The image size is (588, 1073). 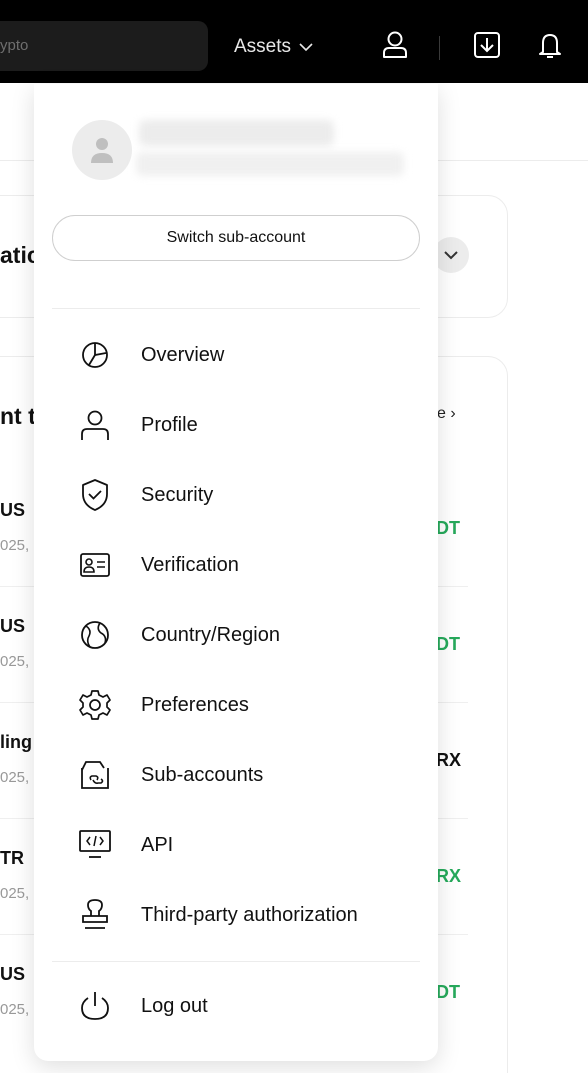 I want to click on code-monitor-icon, so click(x=95, y=845).